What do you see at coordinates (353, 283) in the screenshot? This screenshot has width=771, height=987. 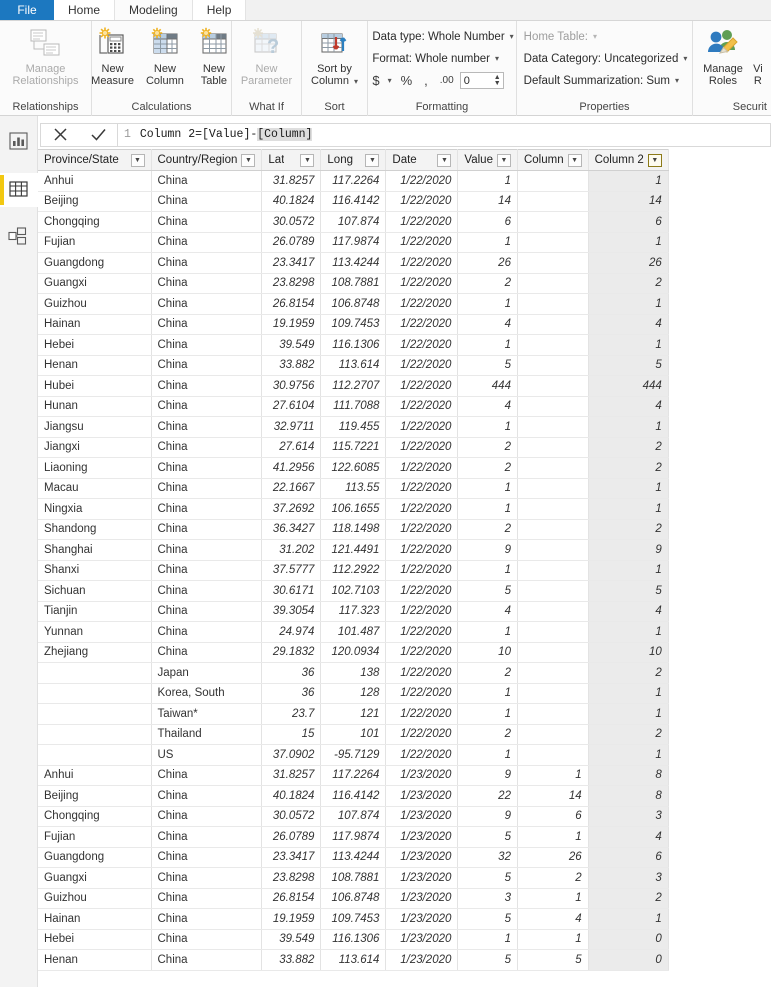 I see `table-cell: 108.7881` at bounding box center [353, 283].